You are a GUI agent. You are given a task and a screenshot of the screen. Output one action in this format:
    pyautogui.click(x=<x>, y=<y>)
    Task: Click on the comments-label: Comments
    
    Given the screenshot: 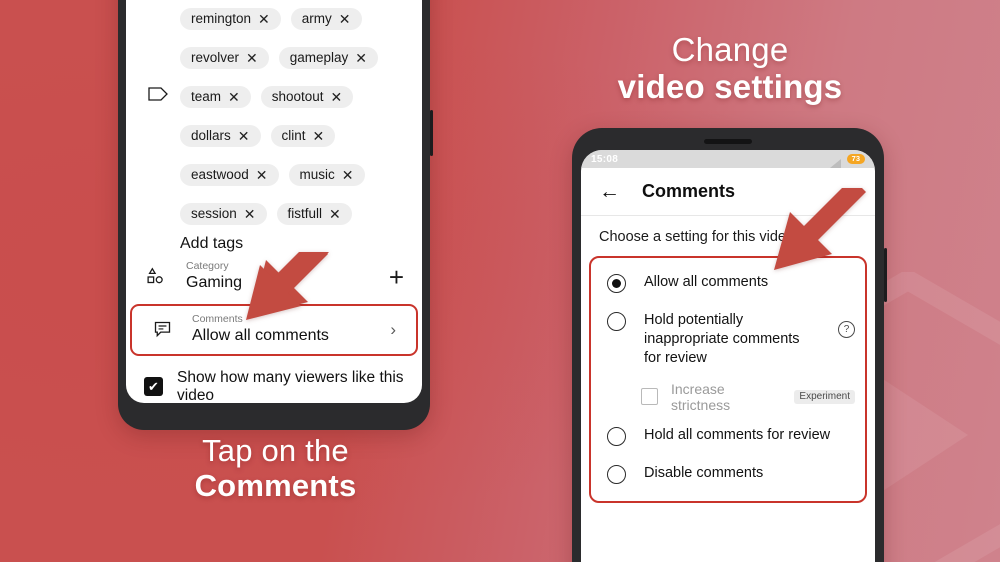 What is the action you would take?
    pyautogui.click(x=217, y=318)
    